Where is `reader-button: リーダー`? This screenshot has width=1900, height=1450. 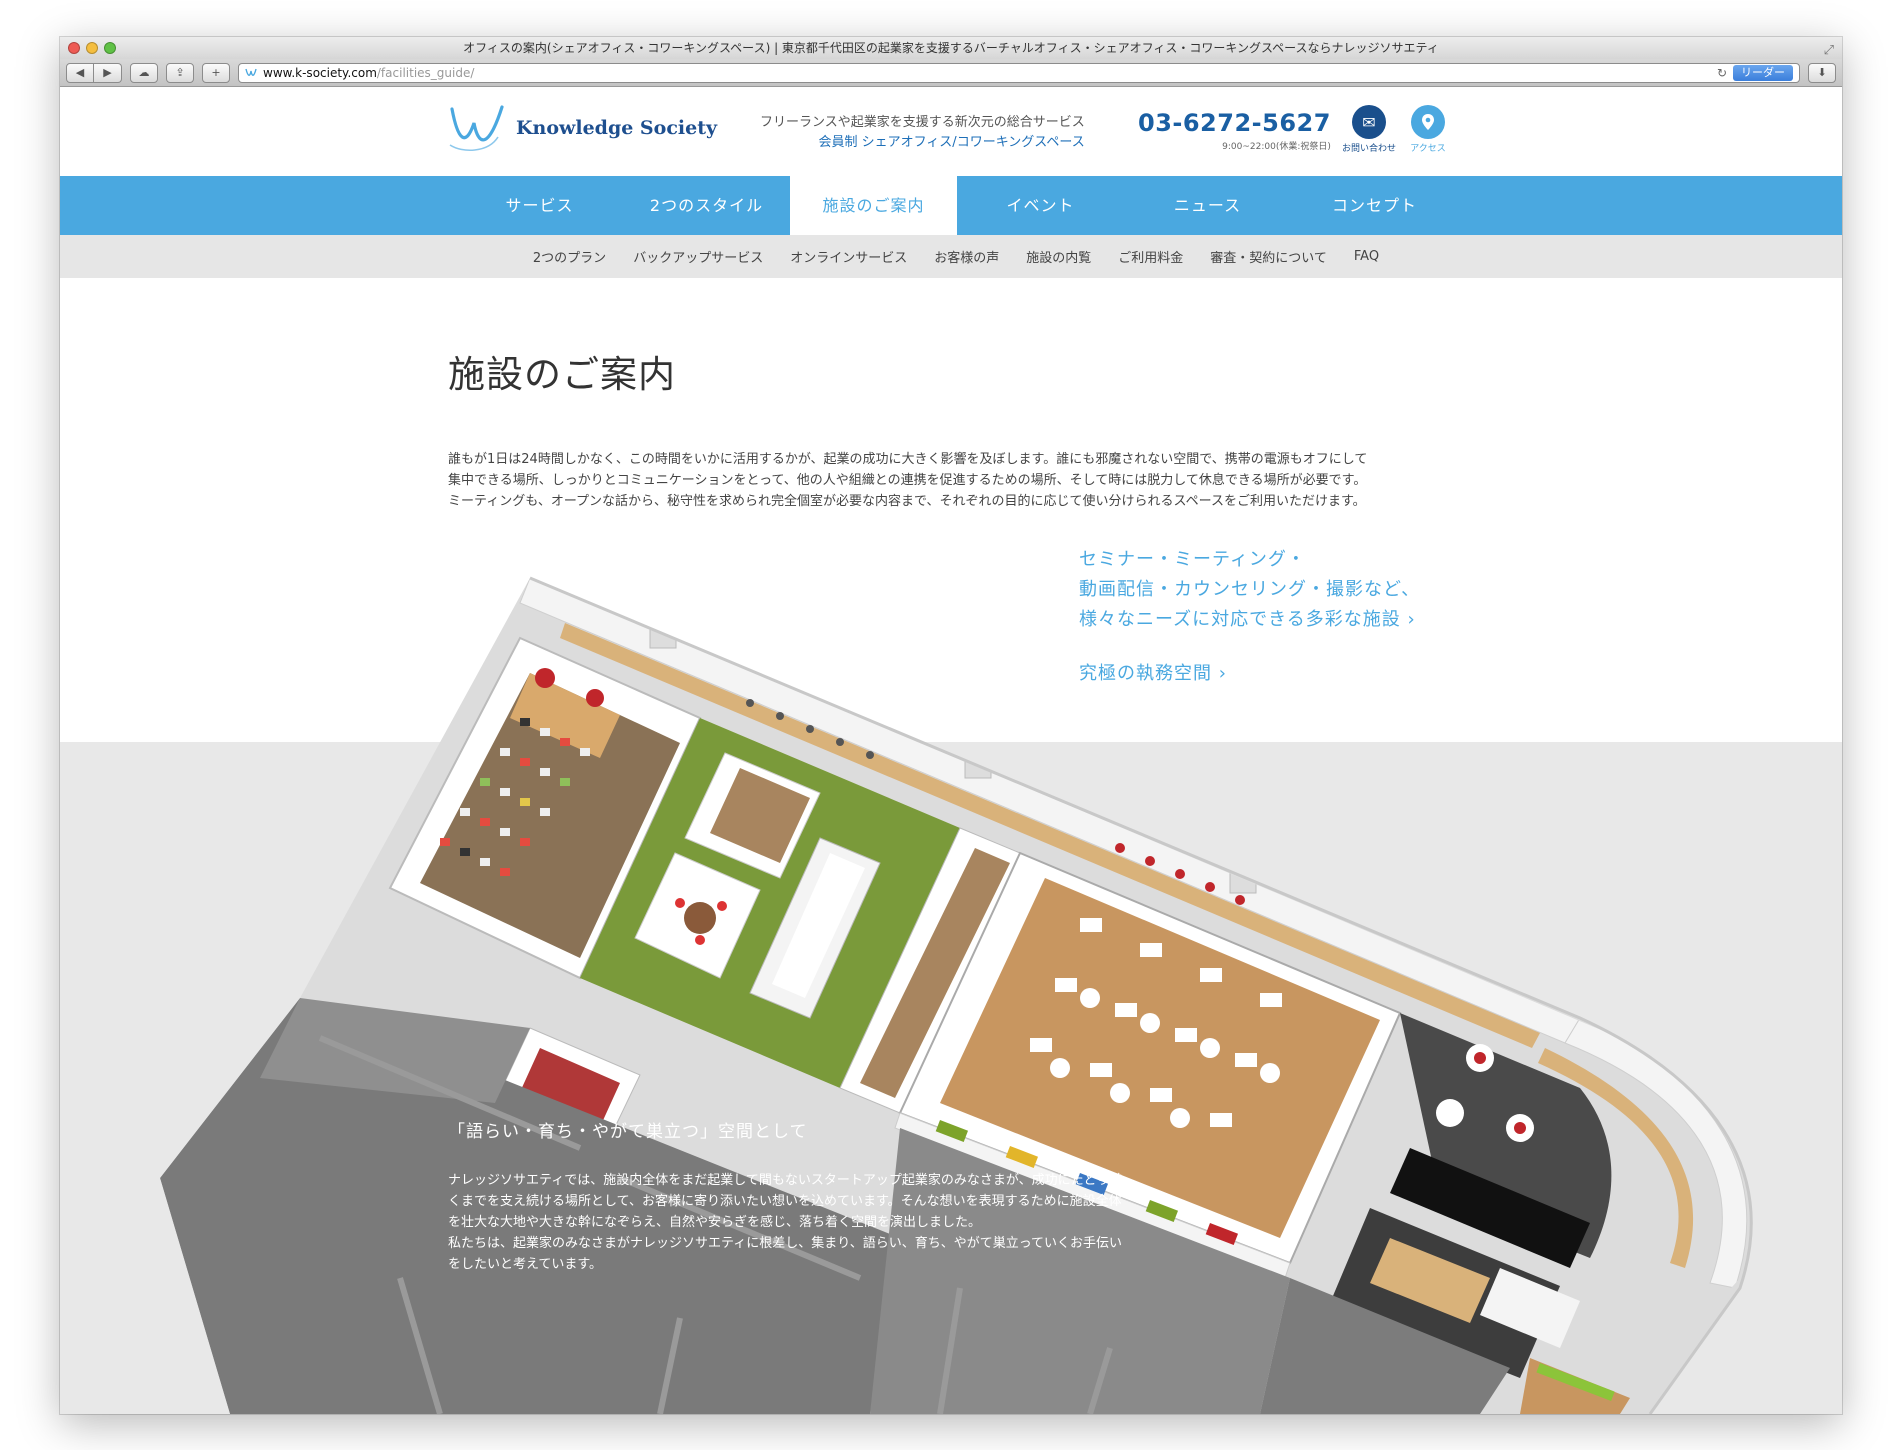
reader-button: リーダー is located at coordinates (1763, 72).